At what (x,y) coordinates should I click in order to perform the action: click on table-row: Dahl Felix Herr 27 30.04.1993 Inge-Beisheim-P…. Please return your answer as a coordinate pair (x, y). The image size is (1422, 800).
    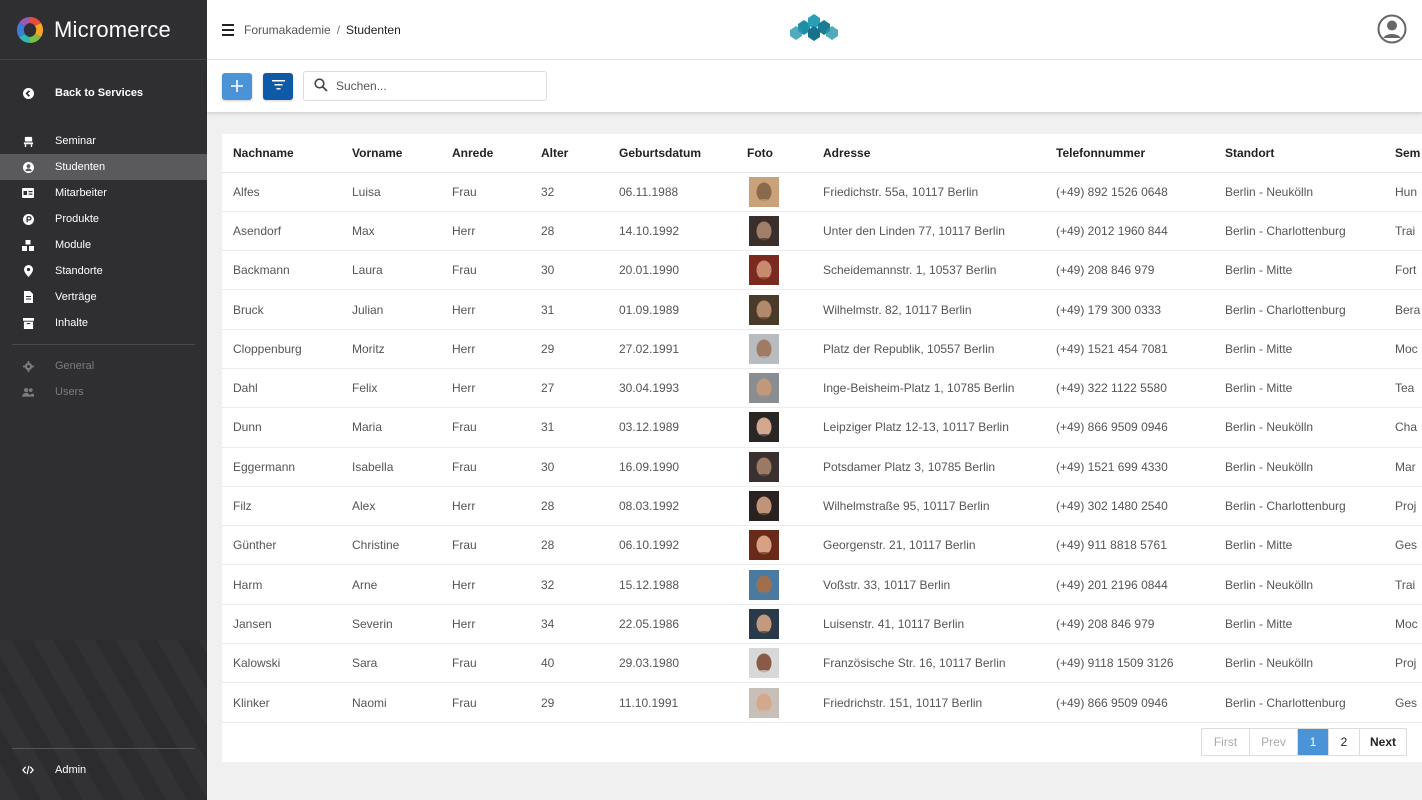
    Looking at the image, I should click on (822, 388).